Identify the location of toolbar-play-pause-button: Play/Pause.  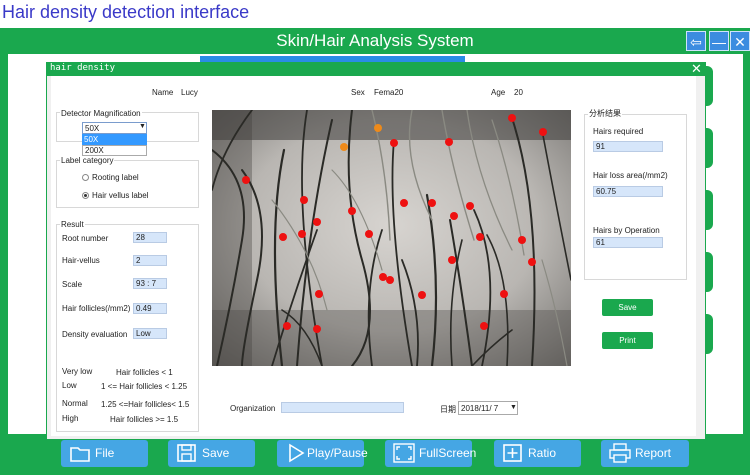
(322, 453).